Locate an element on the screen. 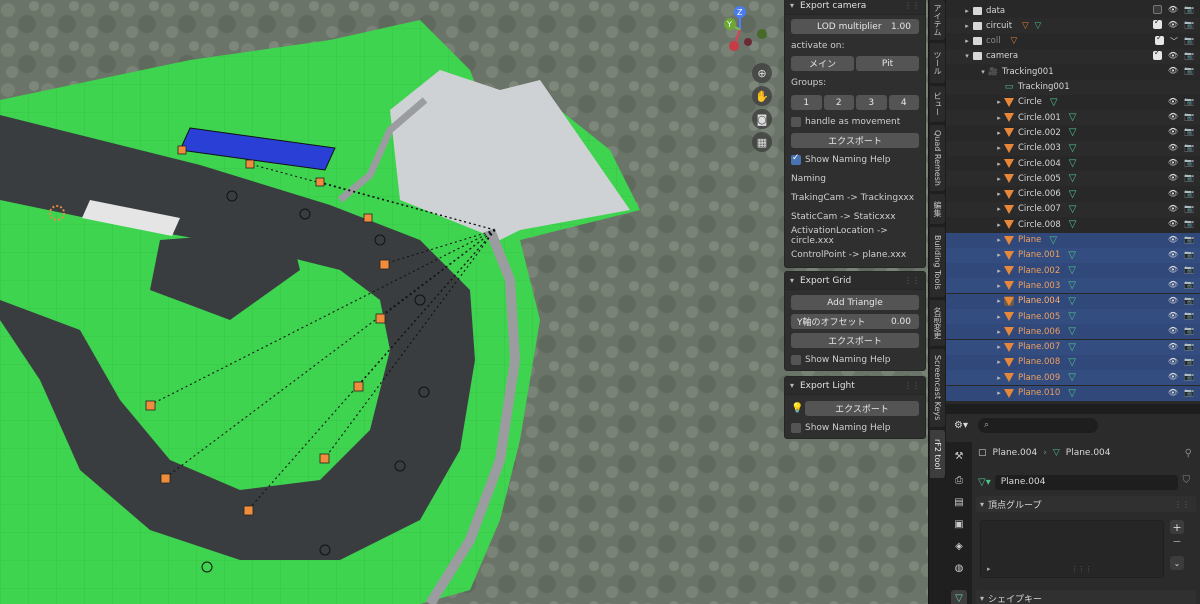 The height and width of the screenshot is (604, 1200). outliner-row: ▸ Plane.009 ▽ 👁 📷 is located at coordinates (1073, 378).